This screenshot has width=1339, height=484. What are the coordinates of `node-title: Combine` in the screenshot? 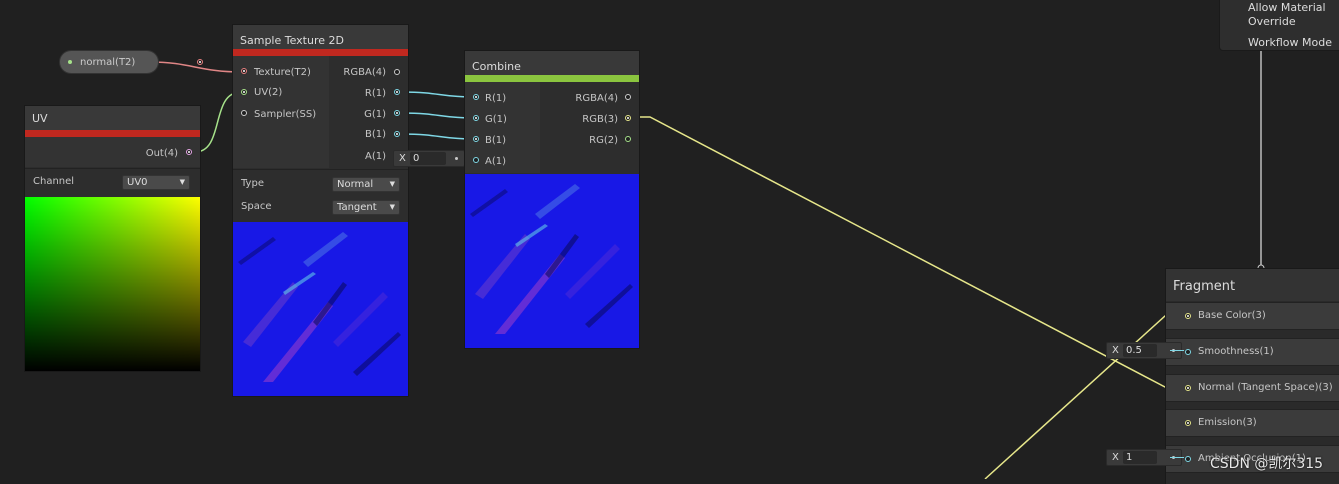 It's located at (552, 63).